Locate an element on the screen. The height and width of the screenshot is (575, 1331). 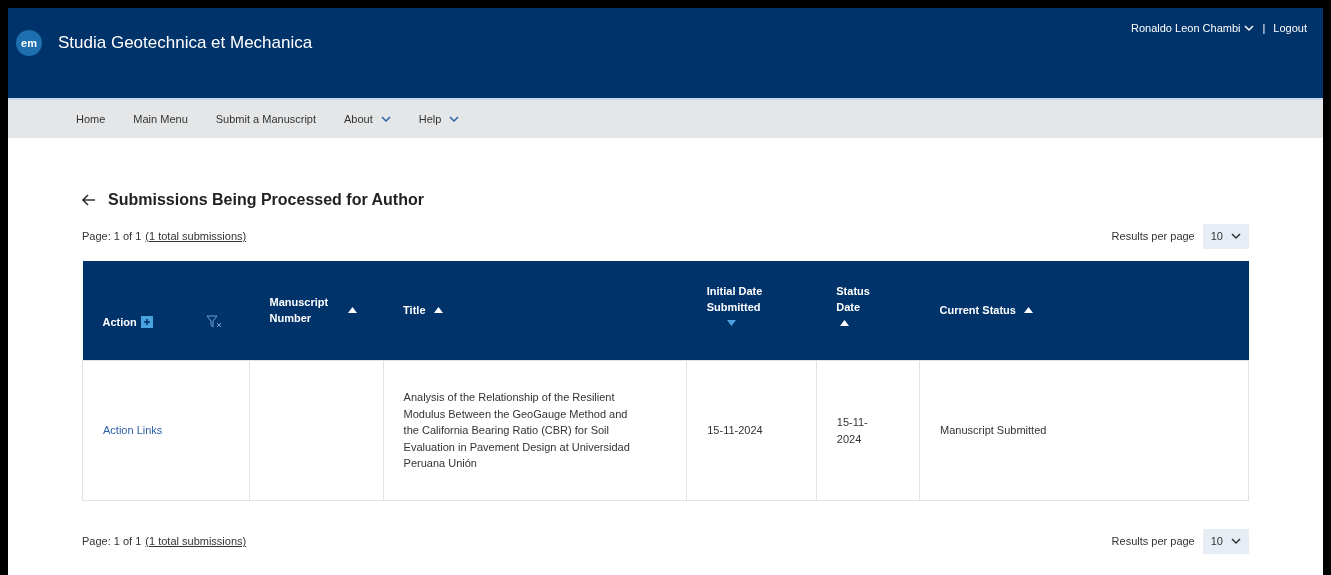
column-header: Title is located at coordinates (535, 310).